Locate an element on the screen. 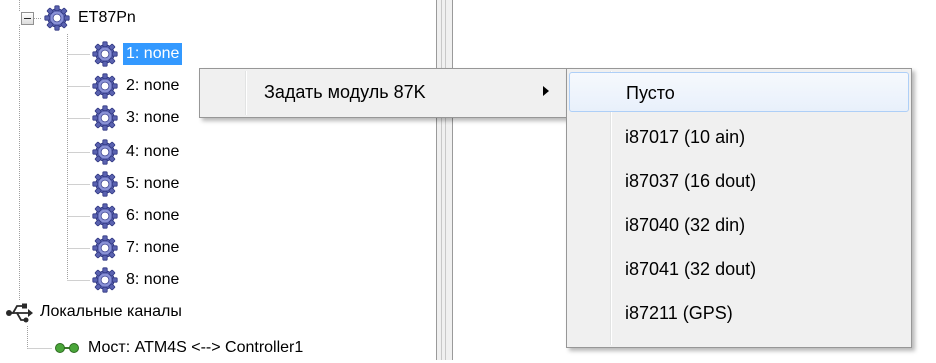 The image size is (936, 363). menu-item-label: i87211 (GPS) is located at coordinates (679, 313).